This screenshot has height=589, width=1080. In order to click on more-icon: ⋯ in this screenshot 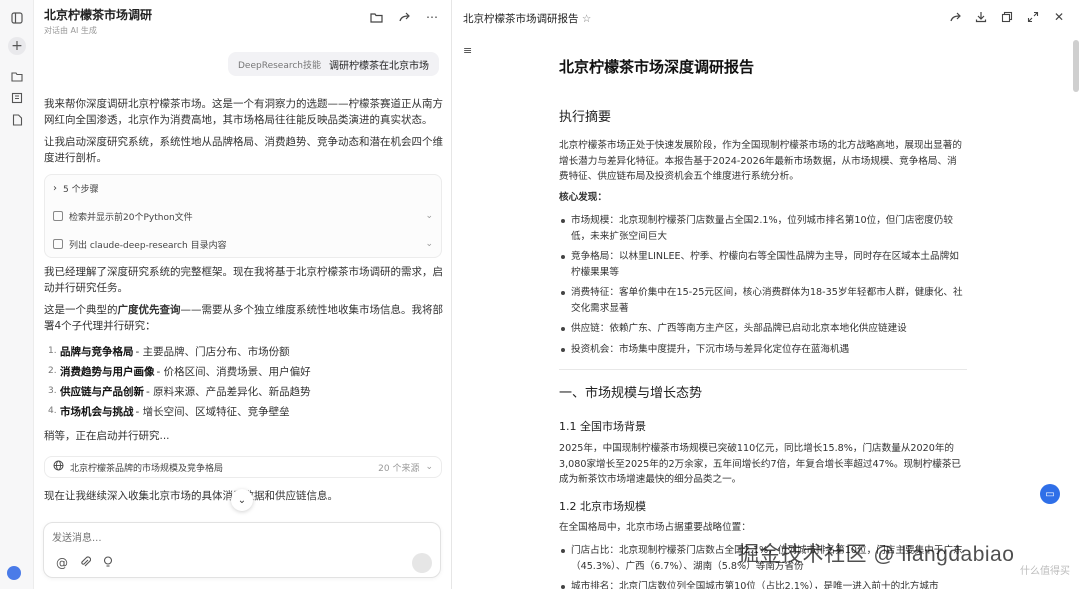, I will do `click(432, 17)`.